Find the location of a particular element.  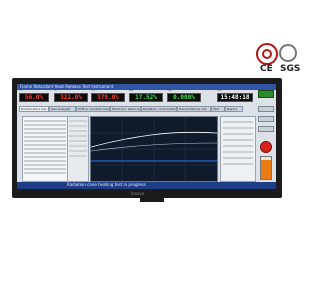

readout-caption: HRR is located at coordinates (131, 91).